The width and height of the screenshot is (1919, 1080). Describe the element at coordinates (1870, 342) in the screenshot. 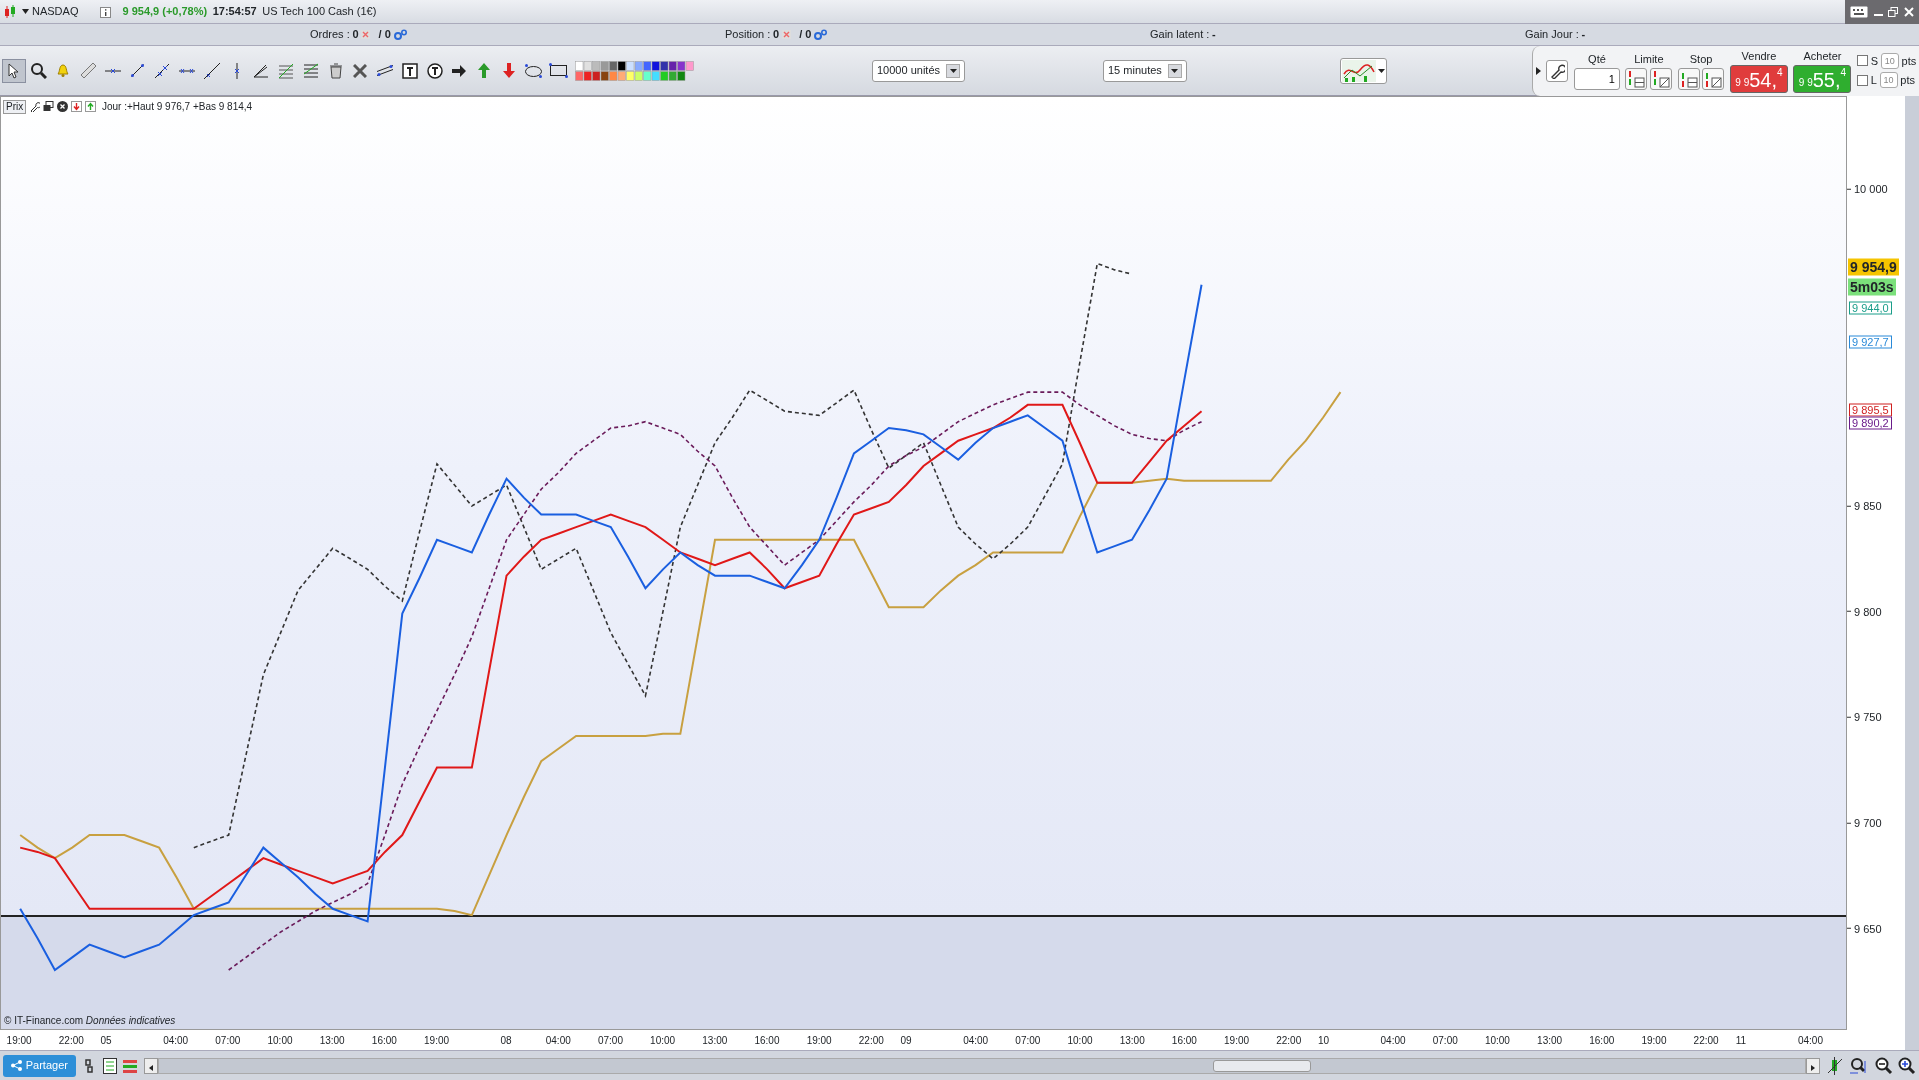

I see `price-tag: 9 927,7` at that location.